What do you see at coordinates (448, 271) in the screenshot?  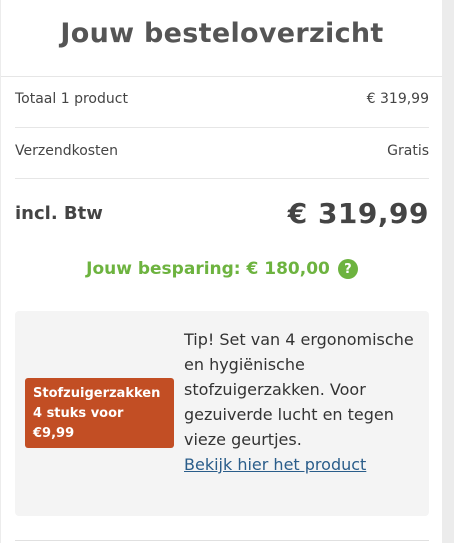 I see `page-gutter` at bounding box center [448, 271].